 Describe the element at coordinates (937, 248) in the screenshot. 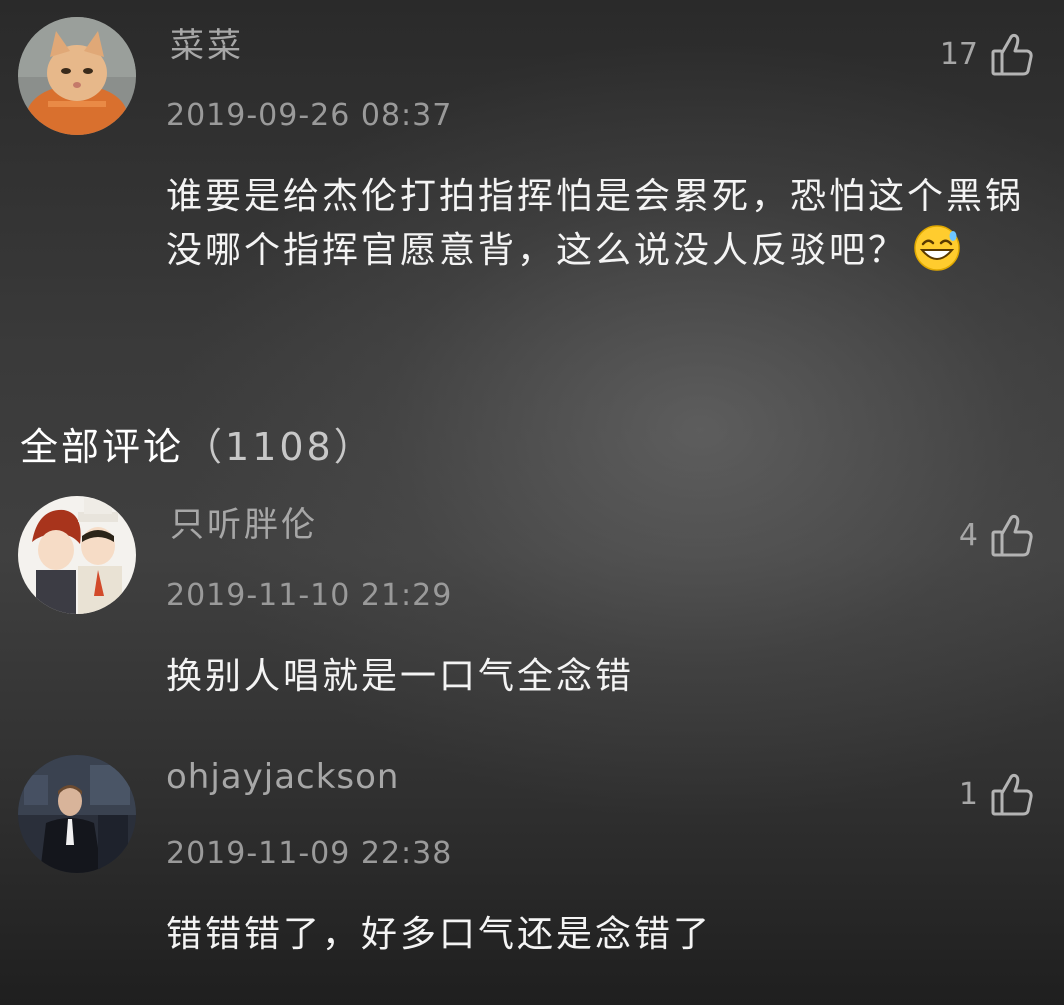

I see `grinning-sweat-emoji-icon` at that location.